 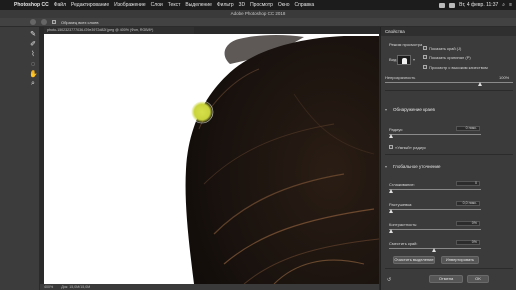 What do you see at coordinates (80, 22) in the screenshot?
I see `sample-all-layers-label: Образец всех слоев` at bounding box center [80, 22].